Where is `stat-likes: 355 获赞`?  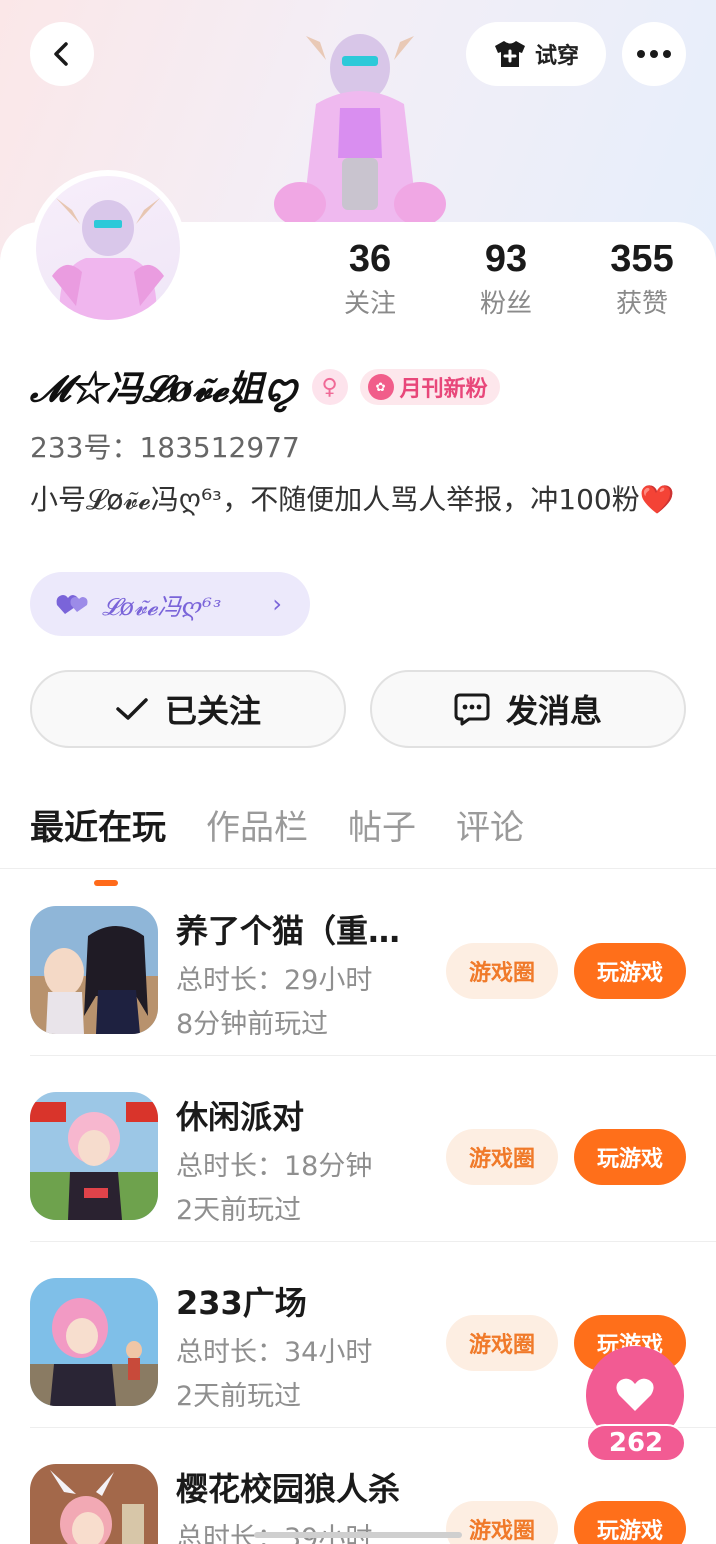 stat-likes: 355 获赞 is located at coordinates (642, 279).